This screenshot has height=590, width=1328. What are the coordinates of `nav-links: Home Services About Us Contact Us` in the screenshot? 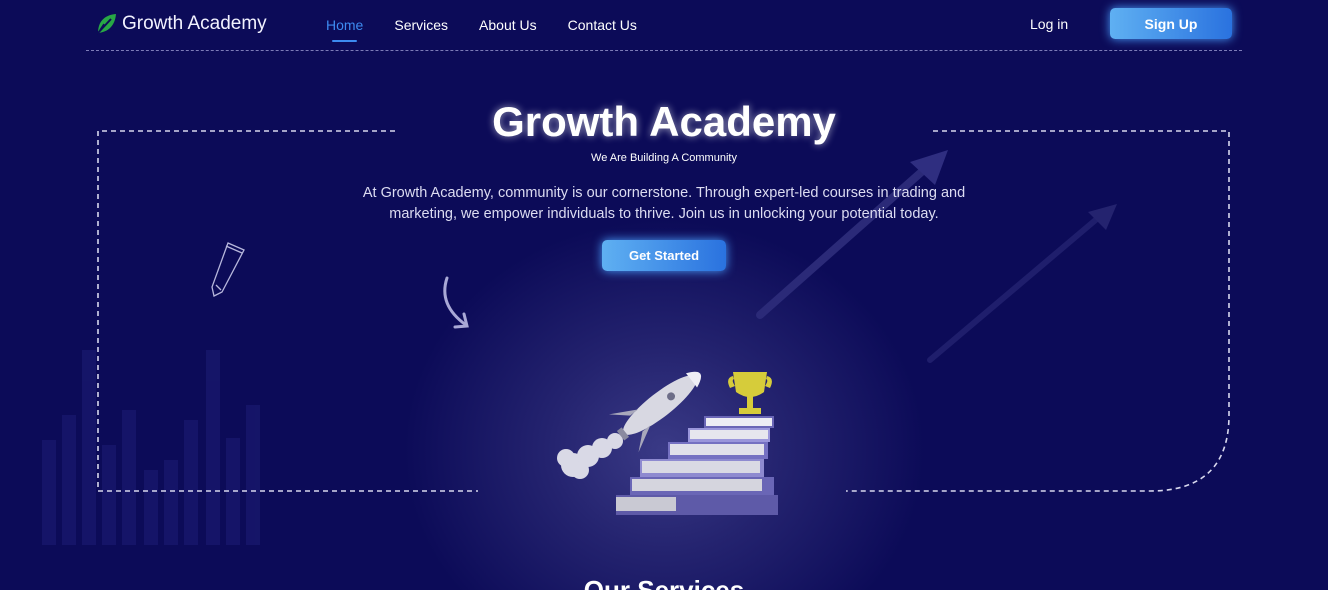 It's located at (497, 29).